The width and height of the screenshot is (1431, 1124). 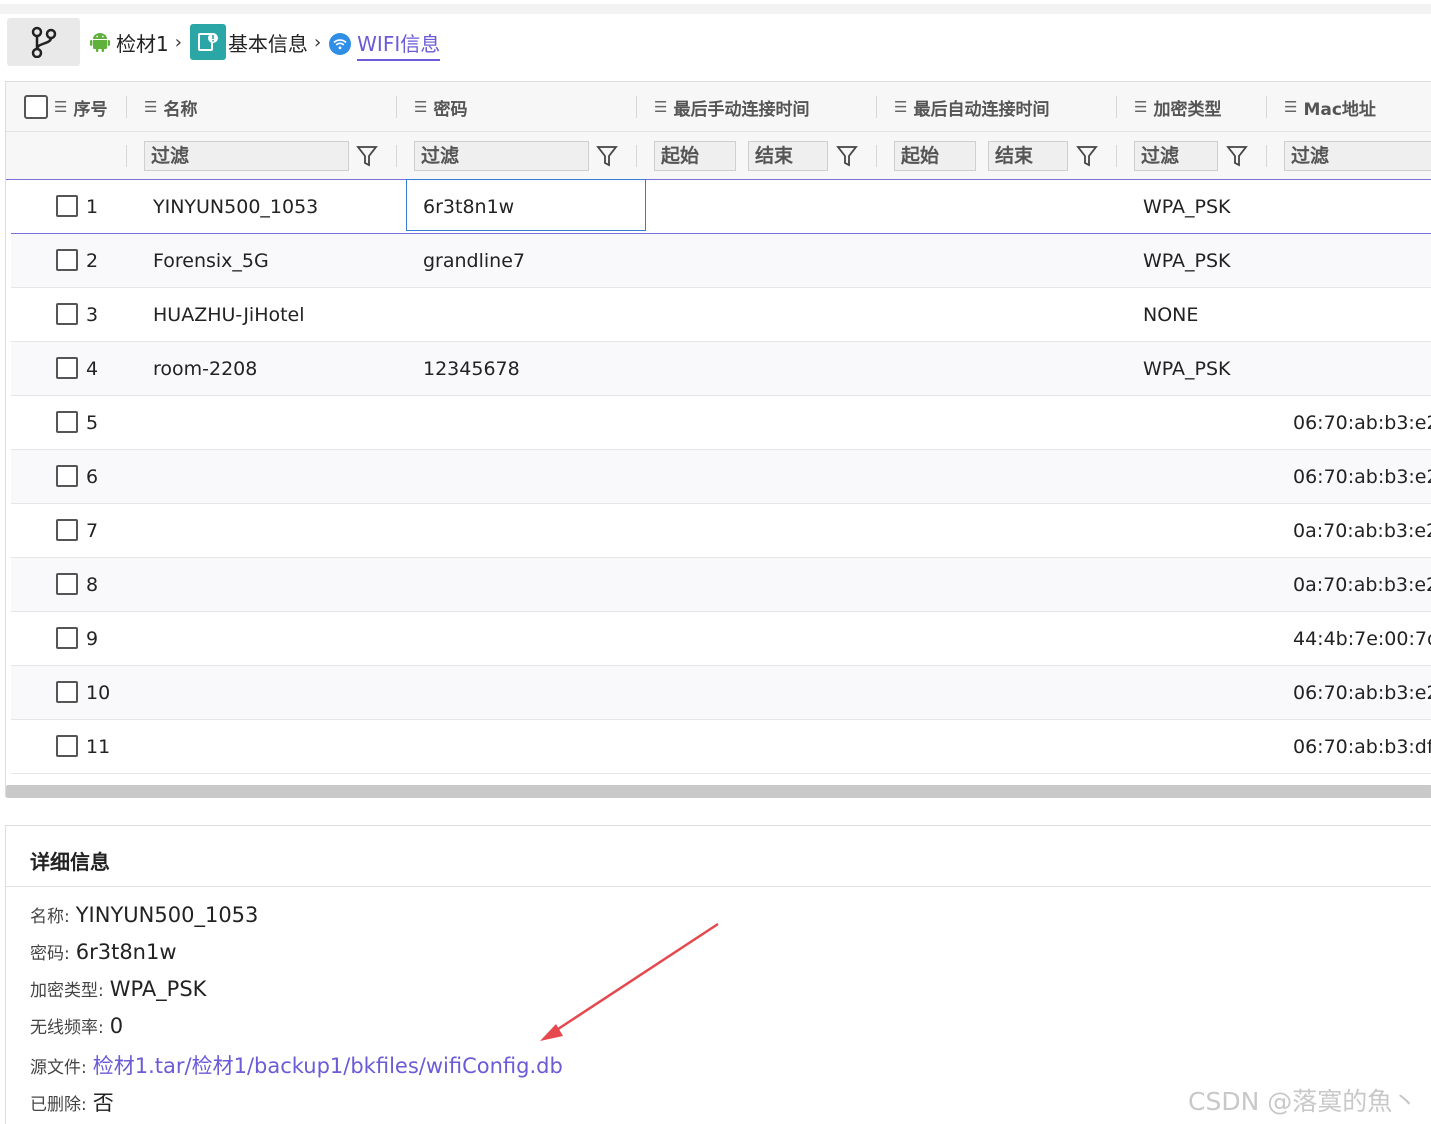 What do you see at coordinates (629, 981) in the screenshot?
I see `annotation-arrow` at bounding box center [629, 981].